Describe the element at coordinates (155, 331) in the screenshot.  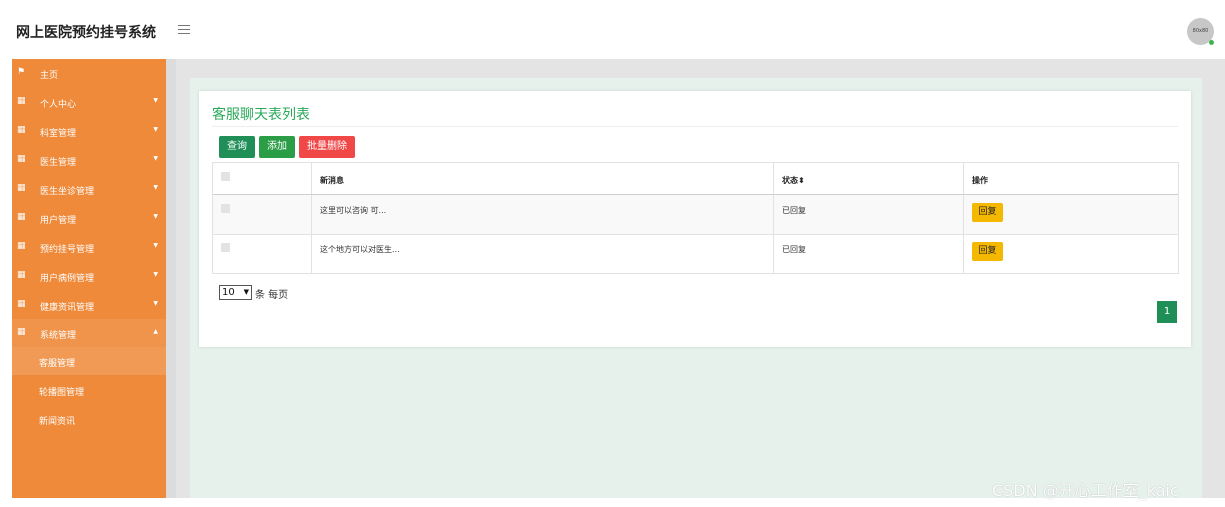
I see `chevron-up-icon: ▲` at that location.